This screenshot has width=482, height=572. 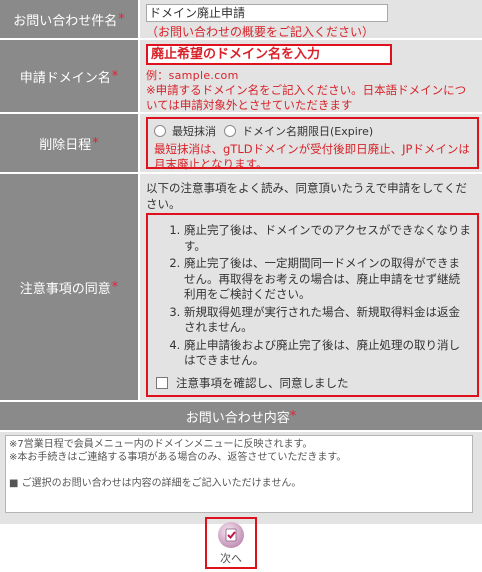 What do you see at coordinates (306, 196) in the screenshot?
I see `agreement-intro: 以下の注意事項をよく読み、同意頂いたうえで申請をしてください。` at bounding box center [306, 196].